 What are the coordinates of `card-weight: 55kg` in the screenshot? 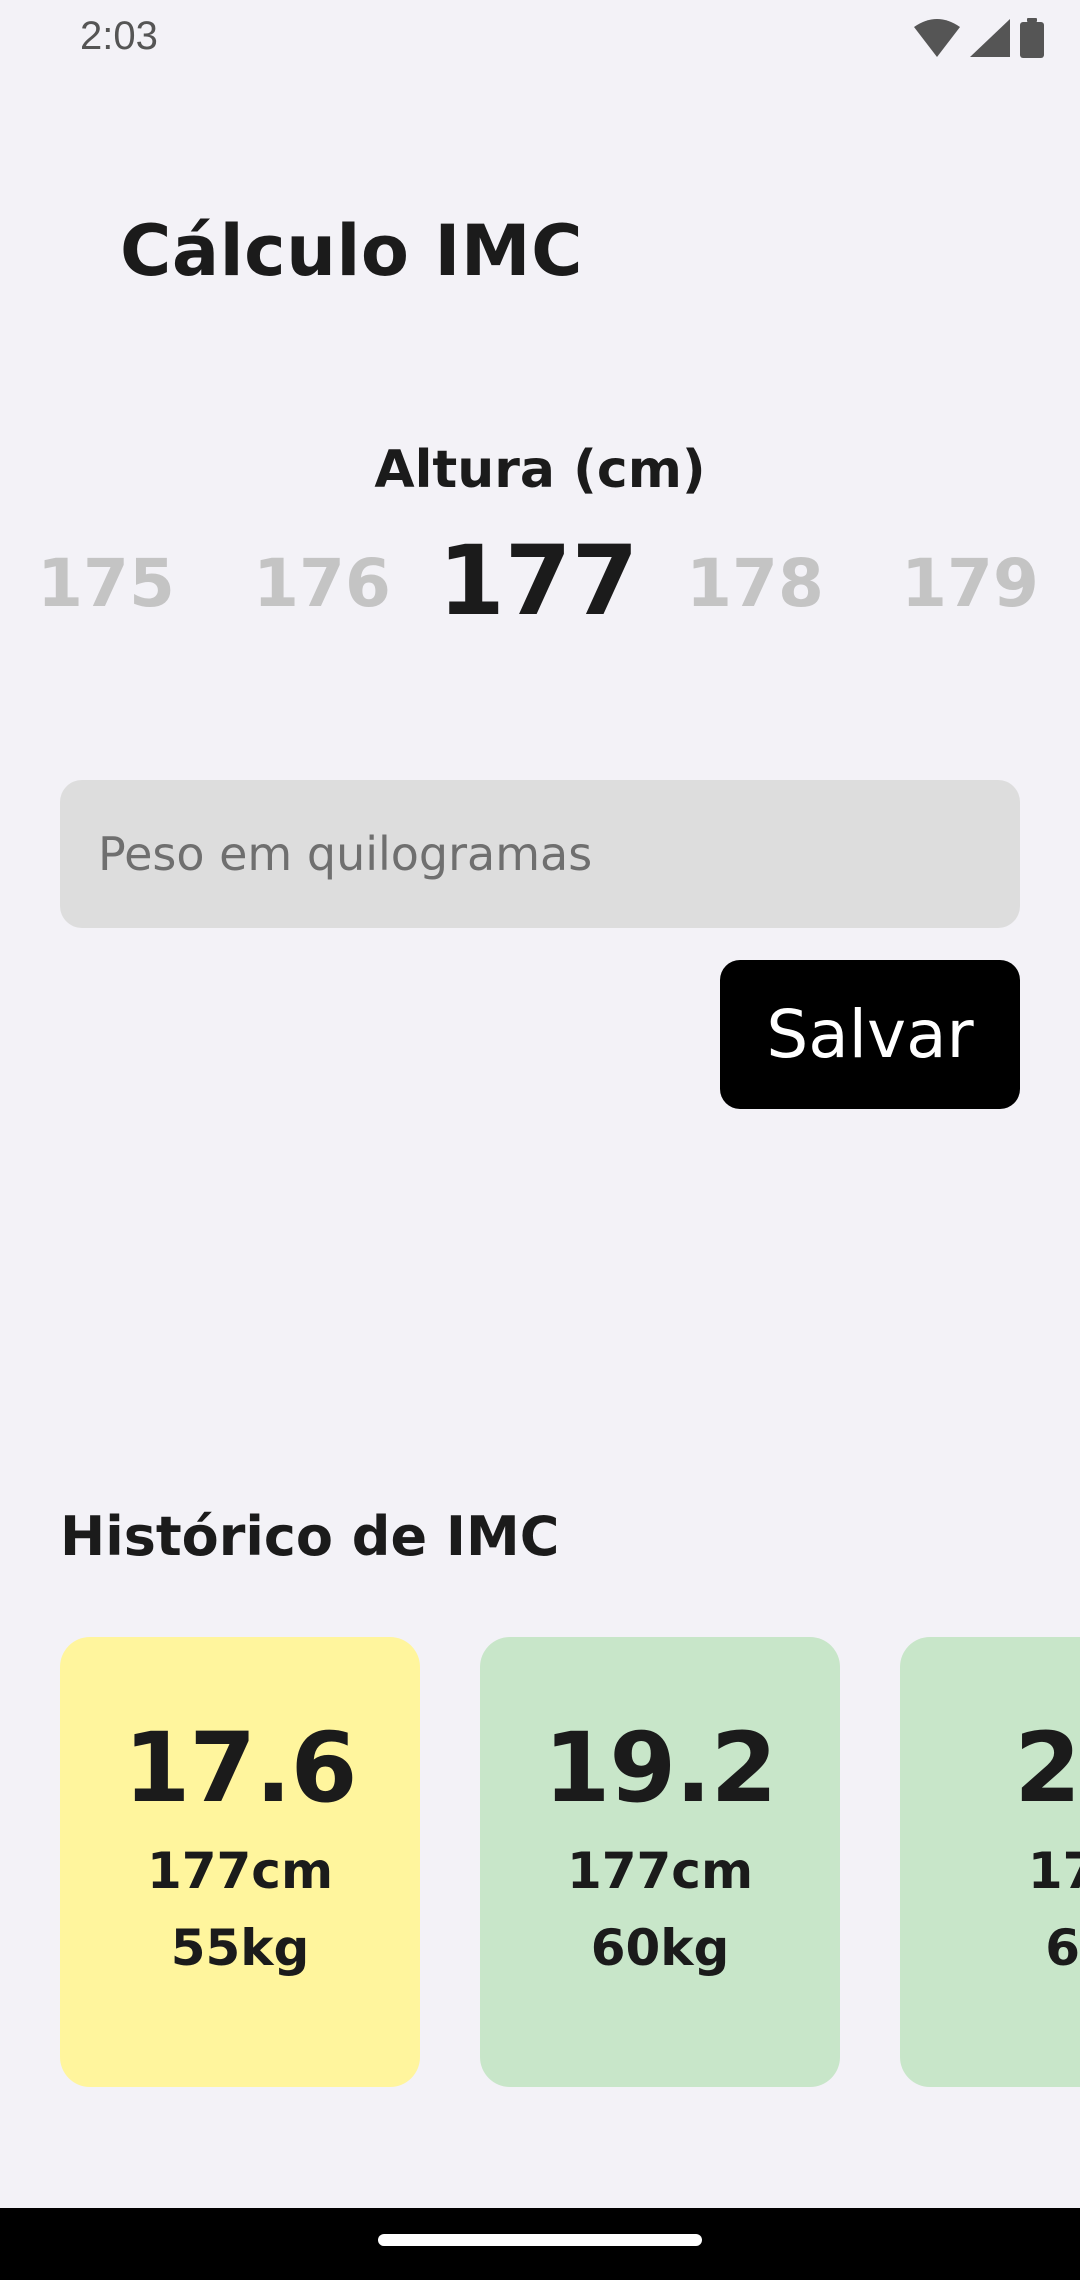 It's located at (240, 1948).